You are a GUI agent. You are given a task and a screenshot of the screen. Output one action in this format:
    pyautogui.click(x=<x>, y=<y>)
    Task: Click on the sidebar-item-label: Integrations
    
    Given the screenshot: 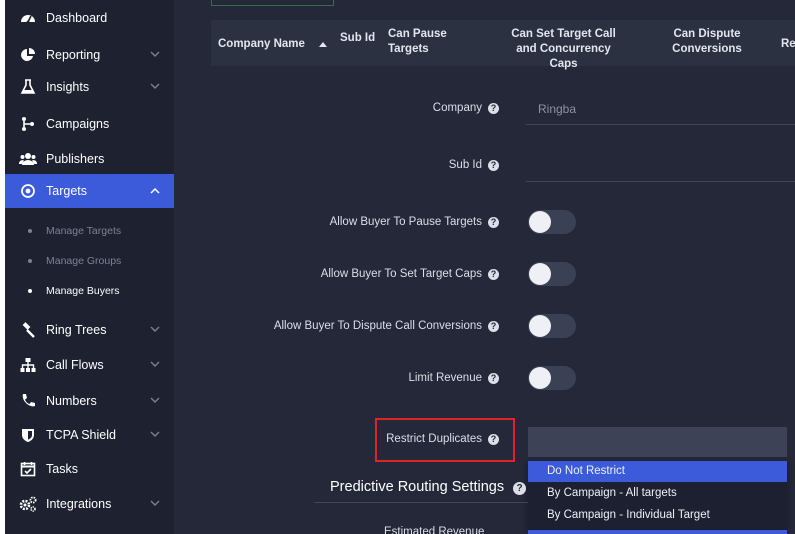 What is the action you would take?
    pyautogui.click(x=79, y=504)
    